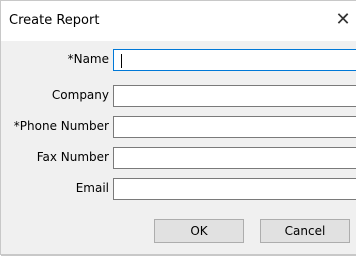 This screenshot has width=356, height=256. What do you see at coordinates (234, 127) in the screenshot?
I see `phone-input` at bounding box center [234, 127].